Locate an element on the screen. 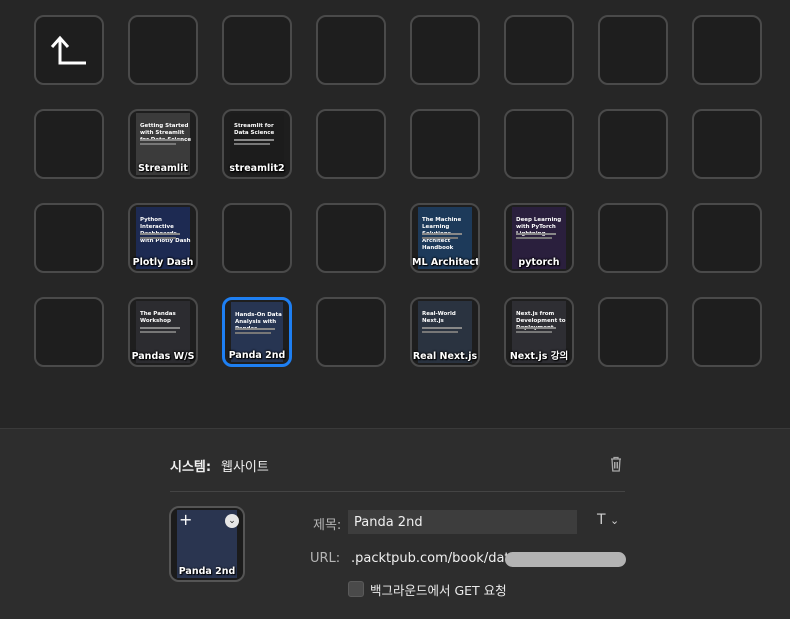 The width and height of the screenshot is (790, 619). key-label: Plotly Dash is located at coordinates (163, 262).